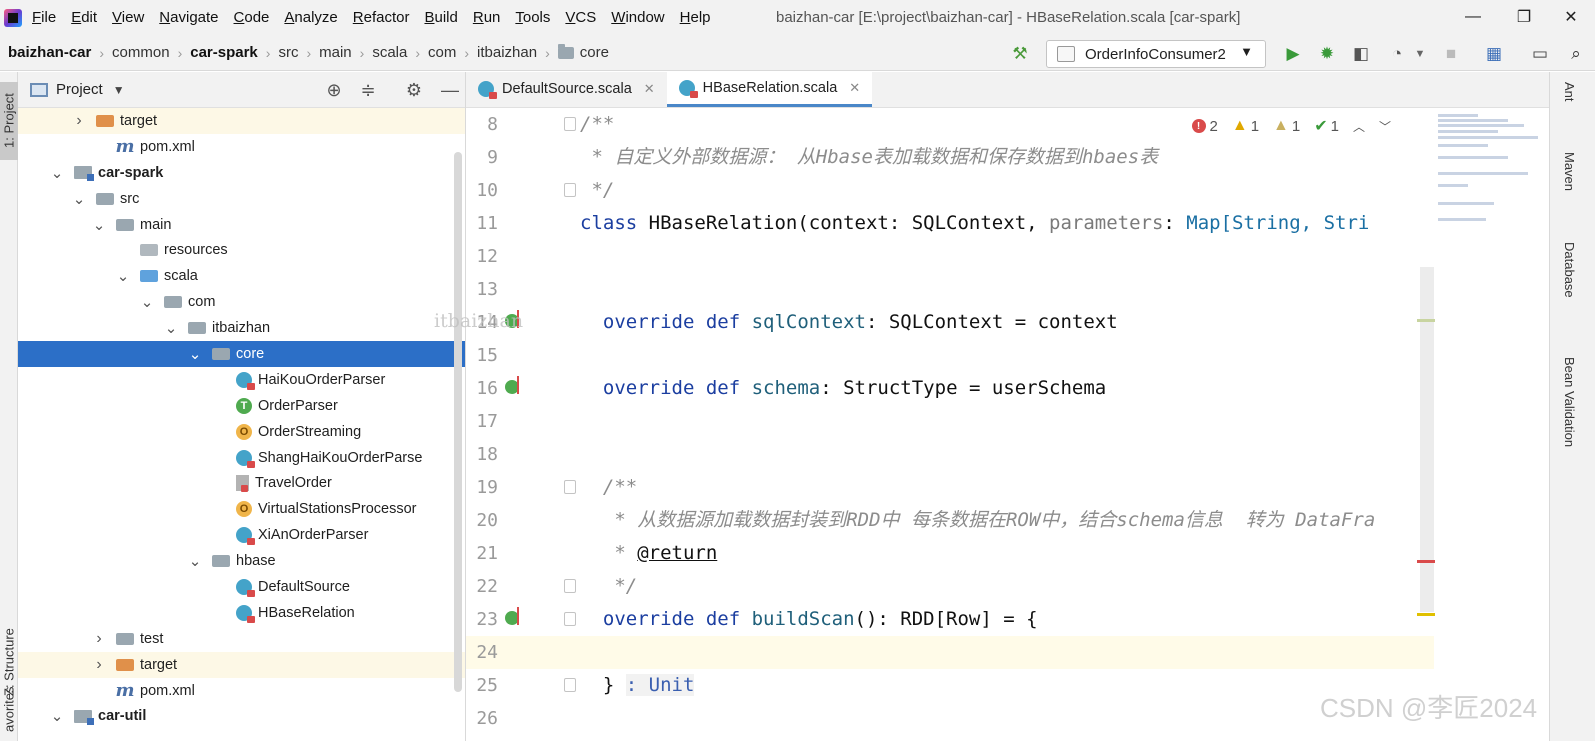 The image size is (1595, 741). What do you see at coordinates (1524, 17) in the screenshot?
I see `restore-icon: ❐` at bounding box center [1524, 17].